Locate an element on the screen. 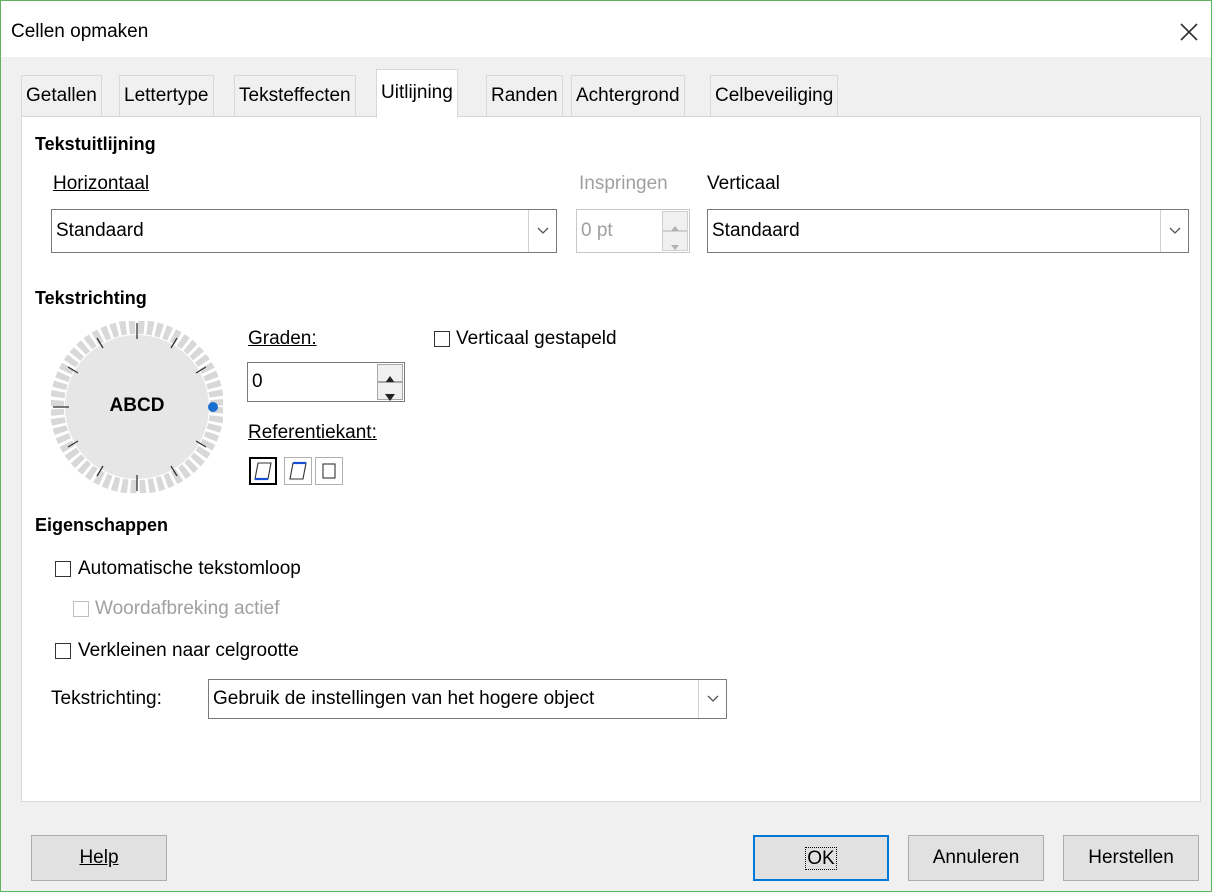 The image size is (1212, 892). dial-preview-text: ABCD is located at coordinates (137, 405).